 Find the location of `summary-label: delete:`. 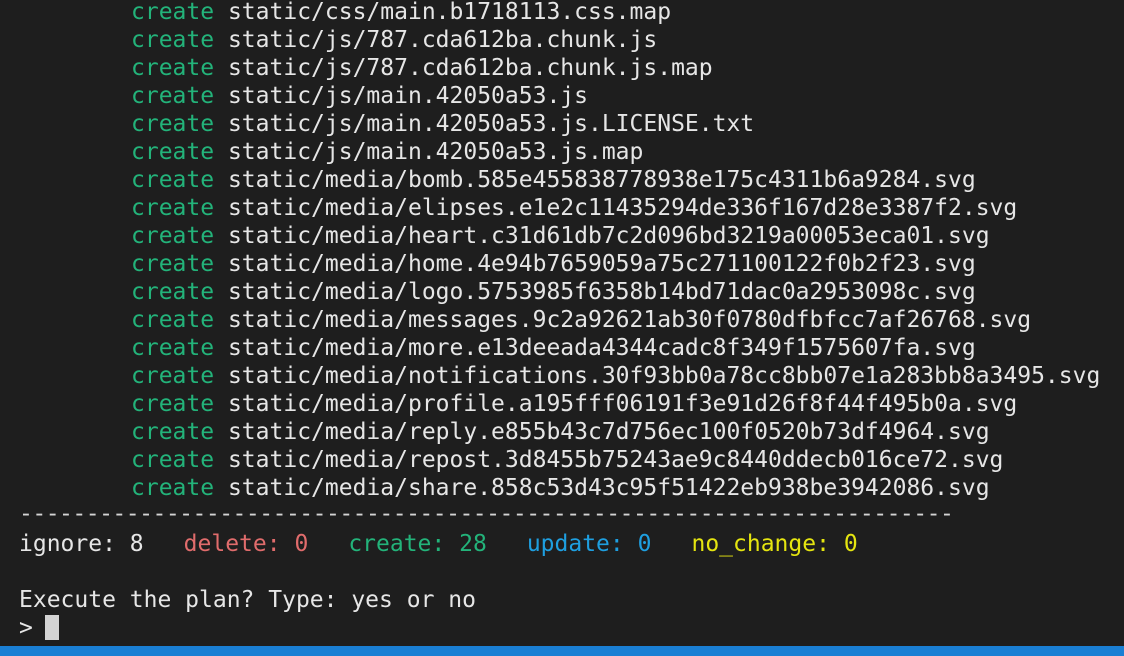

summary-label: delete: is located at coordinates (232, 544).